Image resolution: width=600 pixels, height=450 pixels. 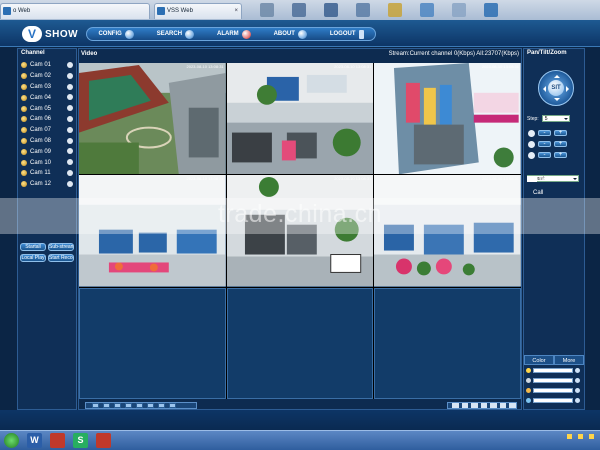 What do you see at coordinates (560, 144) in the screenshot?
I see `focus-plus-button: +` at bounding box center [560, 144].